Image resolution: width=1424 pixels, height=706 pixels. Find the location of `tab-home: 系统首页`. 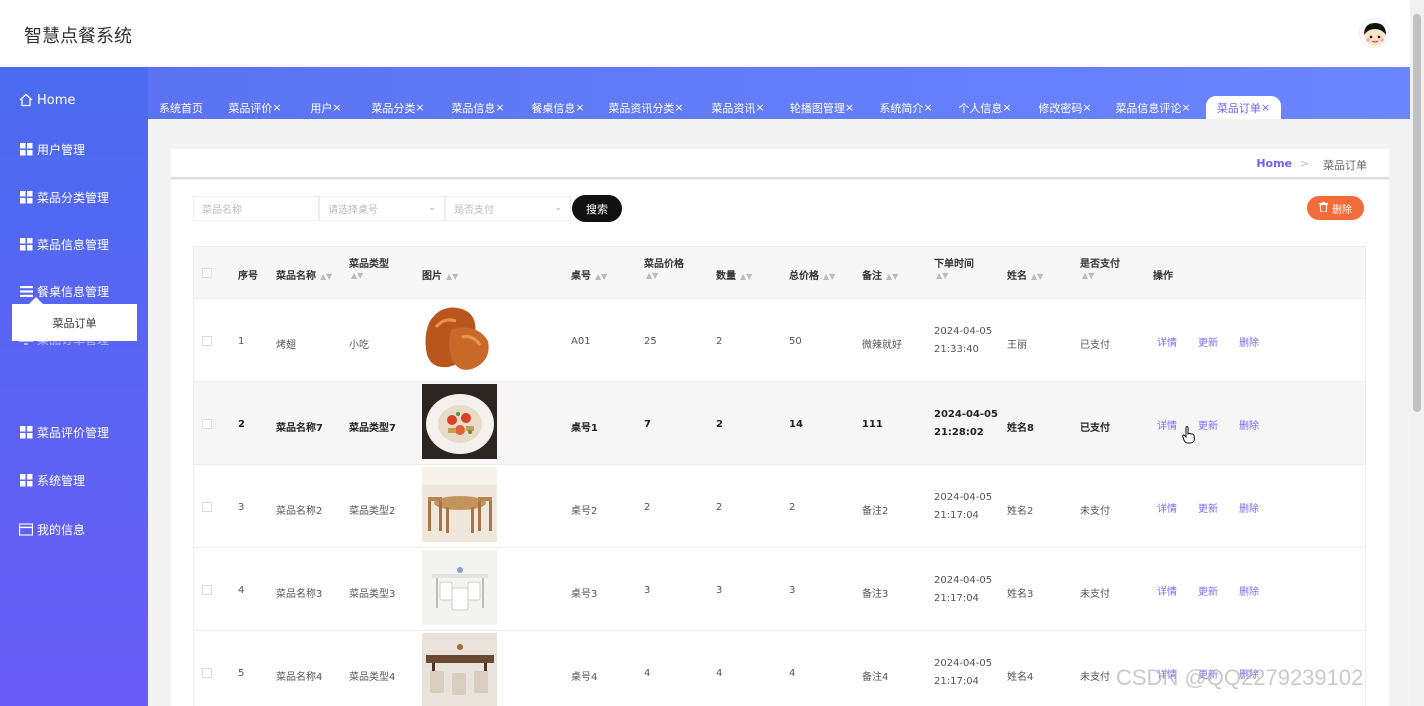

tab-home: 系统首页 is located at coordinates (181, 107).